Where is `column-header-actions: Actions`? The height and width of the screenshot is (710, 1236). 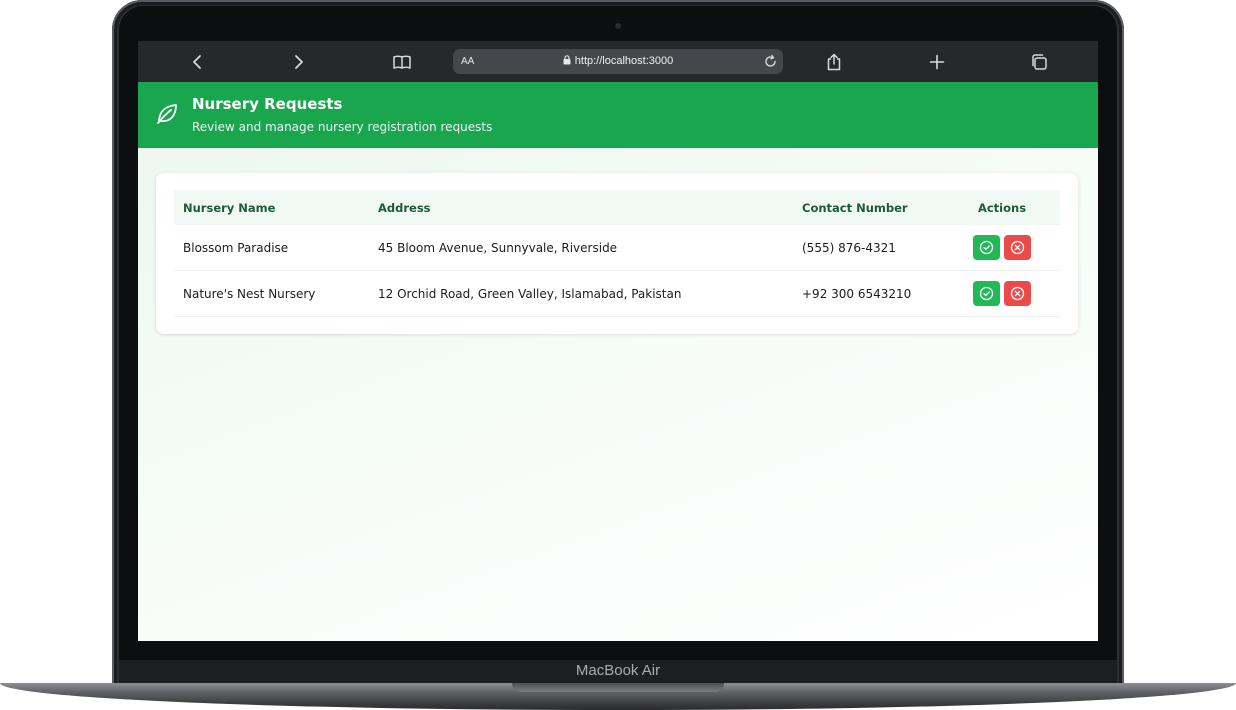 column-header-actions: Actions is located at coordinates (1002, 207).